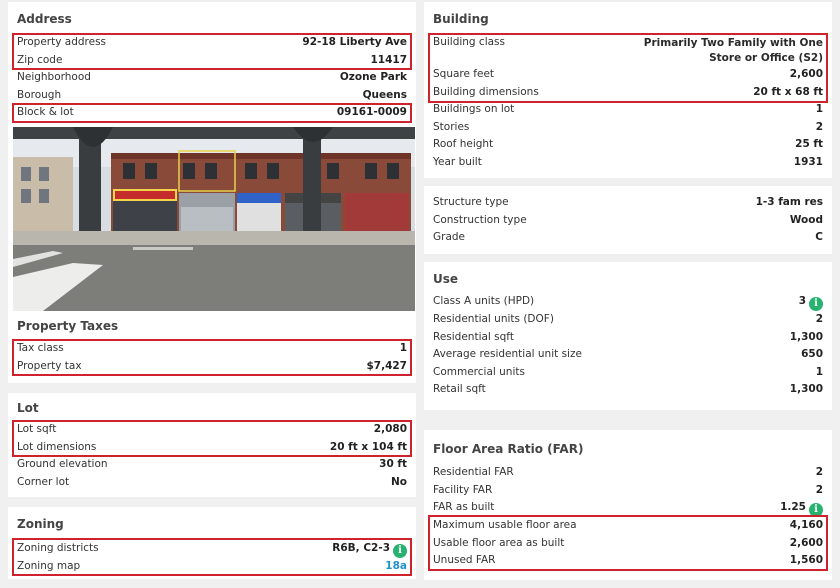  Describe the element at coordinates (471, 202) in the screenshot. I see `structure-type-label: Structure type` at that location.